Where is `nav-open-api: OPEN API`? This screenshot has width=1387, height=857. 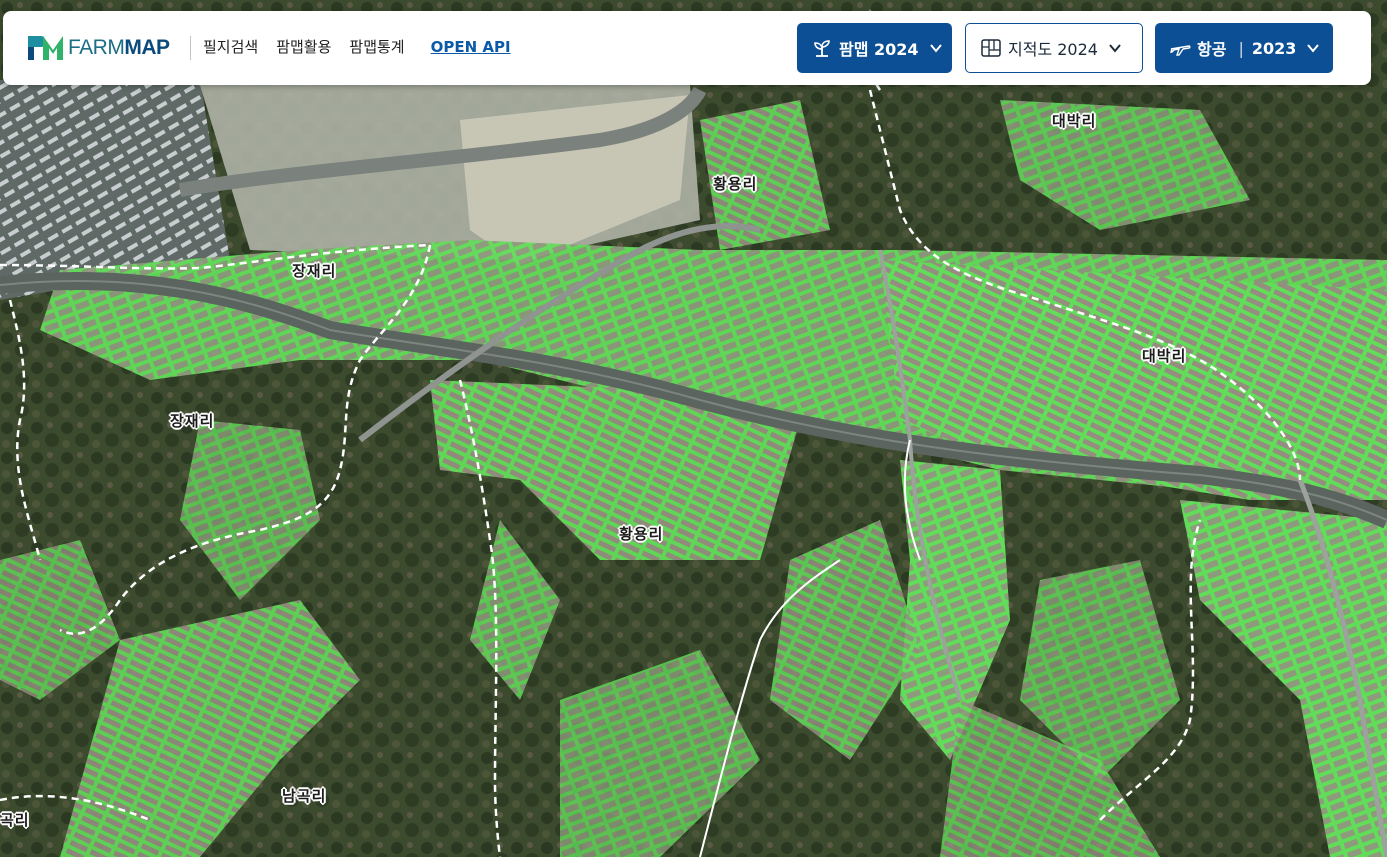
nav-open-api: OPEN API is located at coordinates (471, 47).